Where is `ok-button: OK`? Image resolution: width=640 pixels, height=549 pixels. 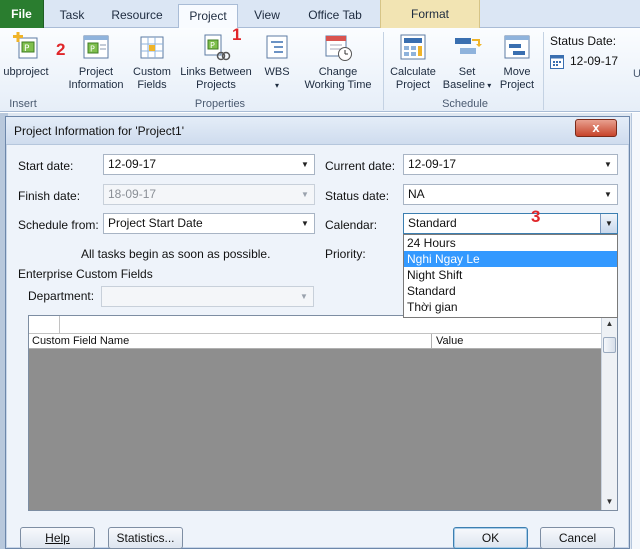 ok-button: OK is located at coordinates (490, 538).